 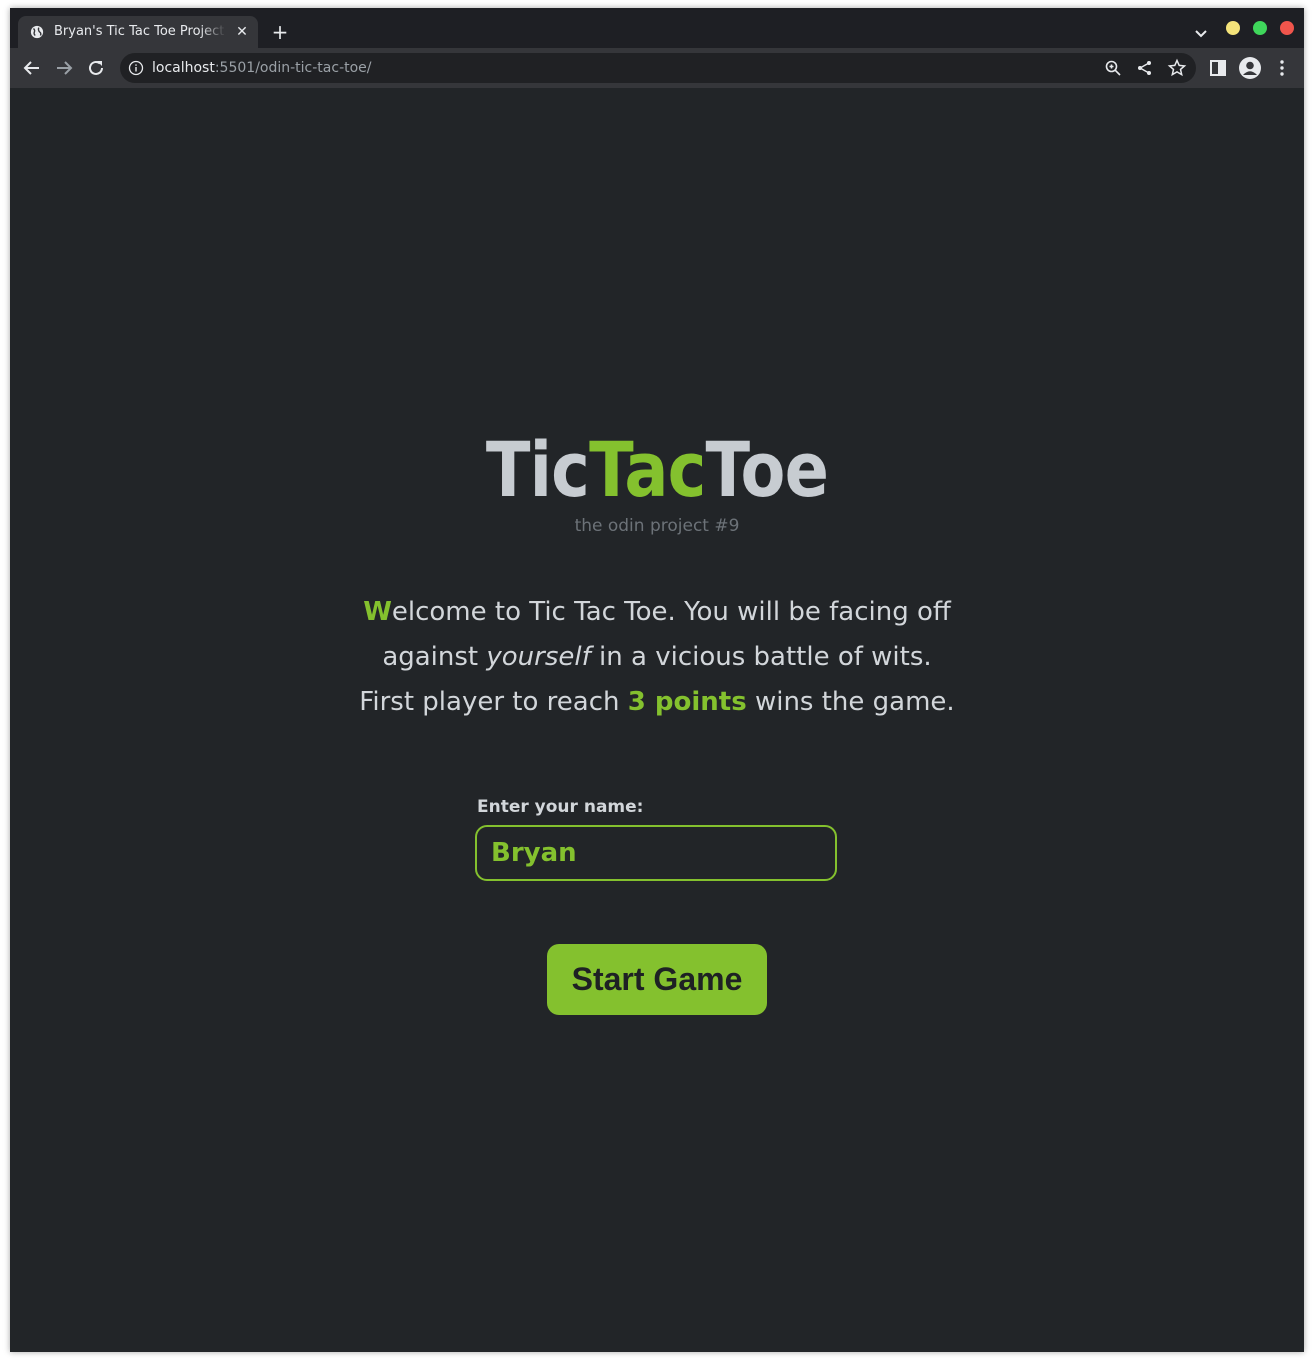 What do you see at coordinates (767, 469) in the screenshot?
I see `logo-part-toe: Toe` at bounding box center [767, 469].